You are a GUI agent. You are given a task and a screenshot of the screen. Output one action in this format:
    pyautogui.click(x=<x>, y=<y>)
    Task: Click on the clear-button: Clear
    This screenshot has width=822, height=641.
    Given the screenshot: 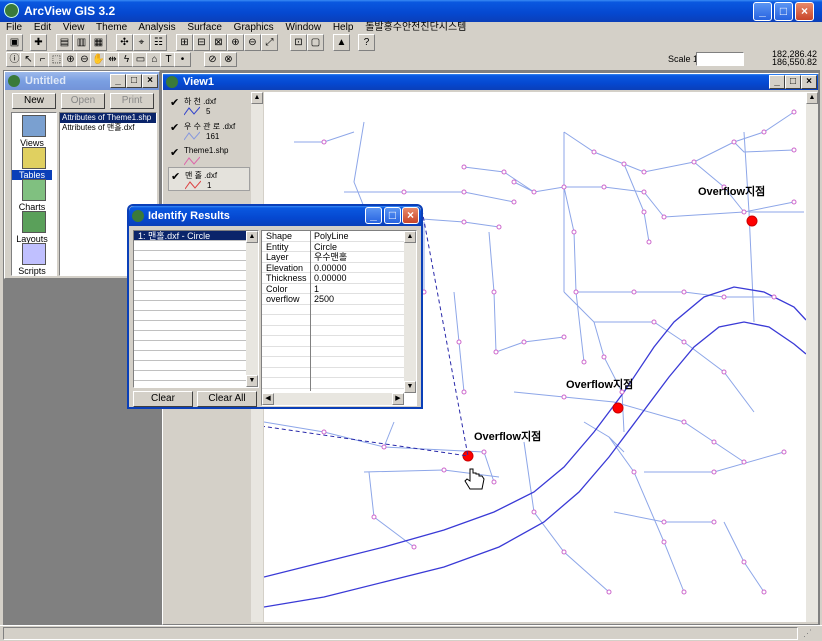 What is the action you would take?
    pyautogui.click(x=163, y=399)
    